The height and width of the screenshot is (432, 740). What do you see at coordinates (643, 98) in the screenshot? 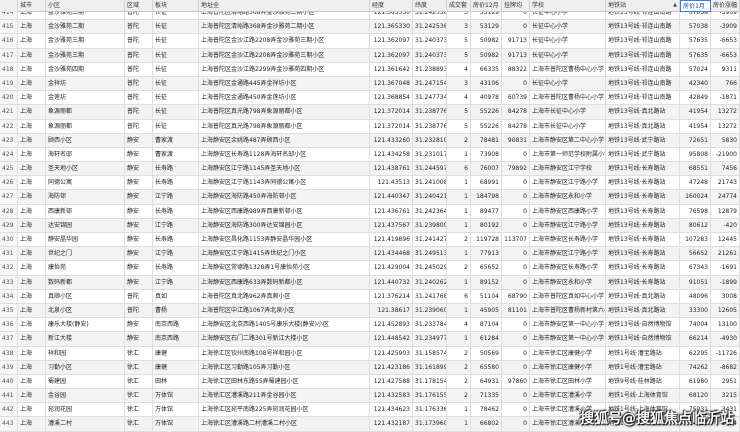
I see `metro-station-cell: 地铁13号线·祁连山南路` at bounding box center [643, 98].